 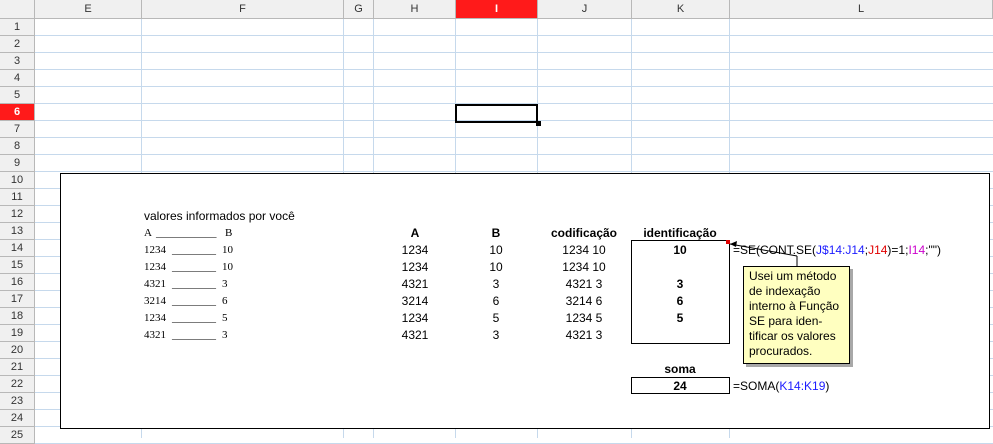 What do you see at coordinates (88, 9) in the screenshot?
I see `column-header-e: E` at bounding box center [88, 9].